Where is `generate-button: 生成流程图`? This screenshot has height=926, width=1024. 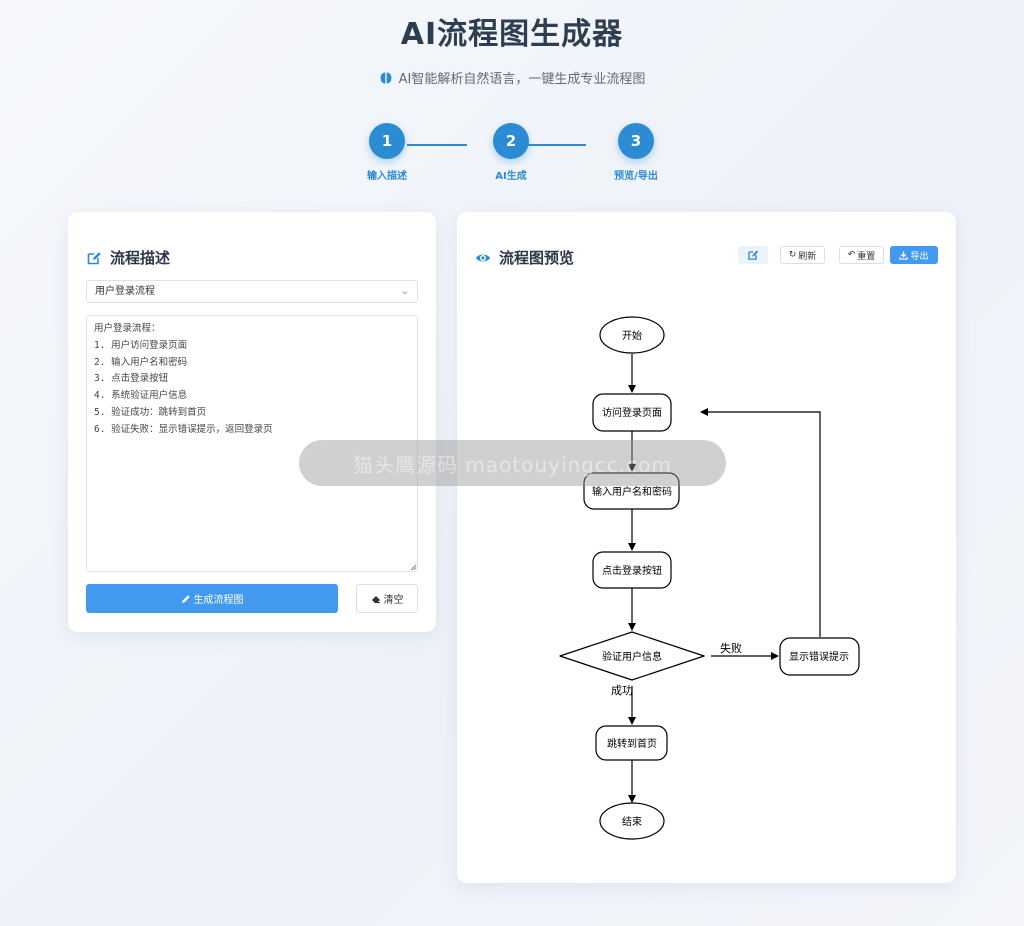 generate-button: 生成流程图 is located at coordinates (212, 598).